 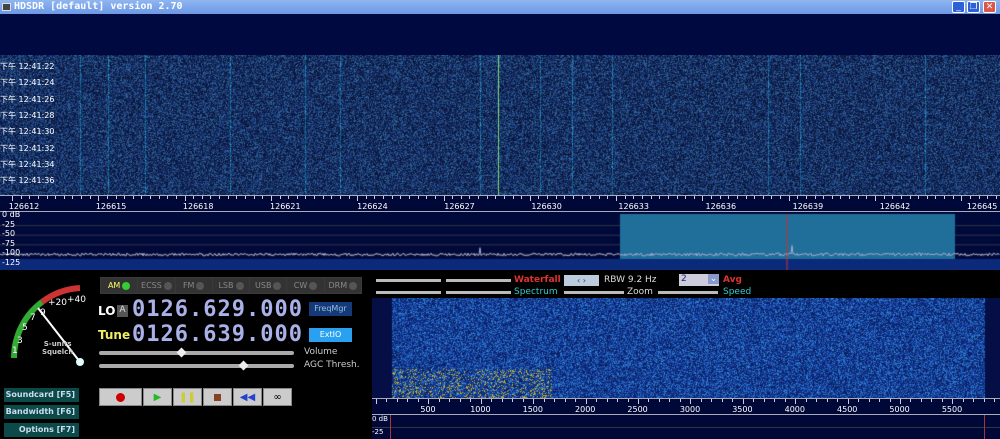 I want to click on record-button, so click(x=120, y=397).